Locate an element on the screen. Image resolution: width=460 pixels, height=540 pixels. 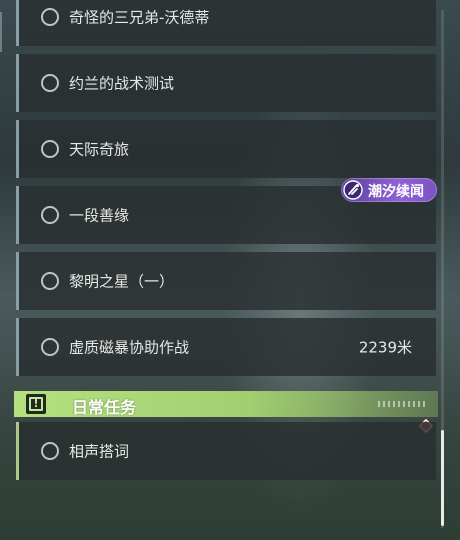
quest-distance: 2239米 is located at coordinates (385, 347).